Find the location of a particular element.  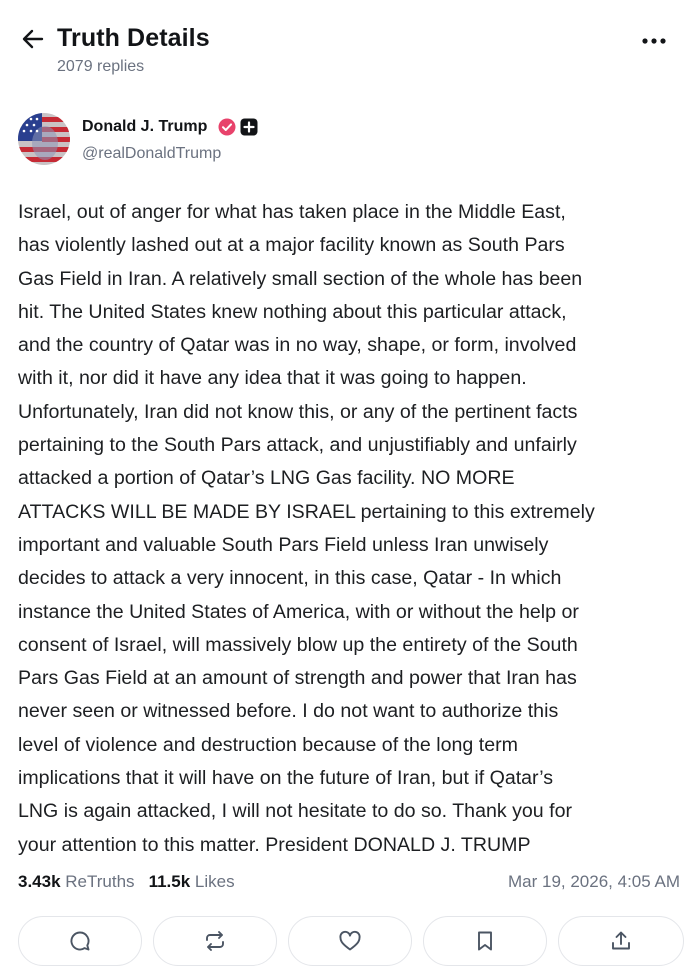

likes-count: 11.5k is located at coordinates (169, 881).